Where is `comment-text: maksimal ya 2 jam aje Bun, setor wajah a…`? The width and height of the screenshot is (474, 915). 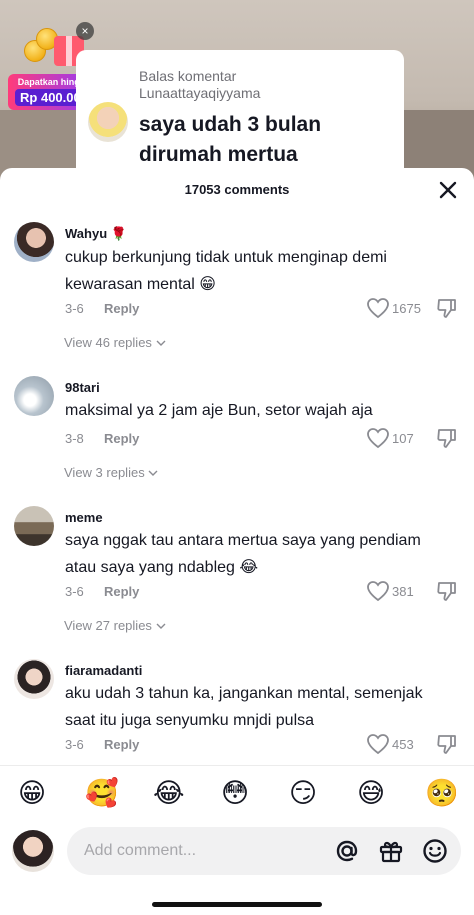
comment-text: maksimal ya 2 jam aje Bun, setor wajah a… is located at coordinates (219, 410).